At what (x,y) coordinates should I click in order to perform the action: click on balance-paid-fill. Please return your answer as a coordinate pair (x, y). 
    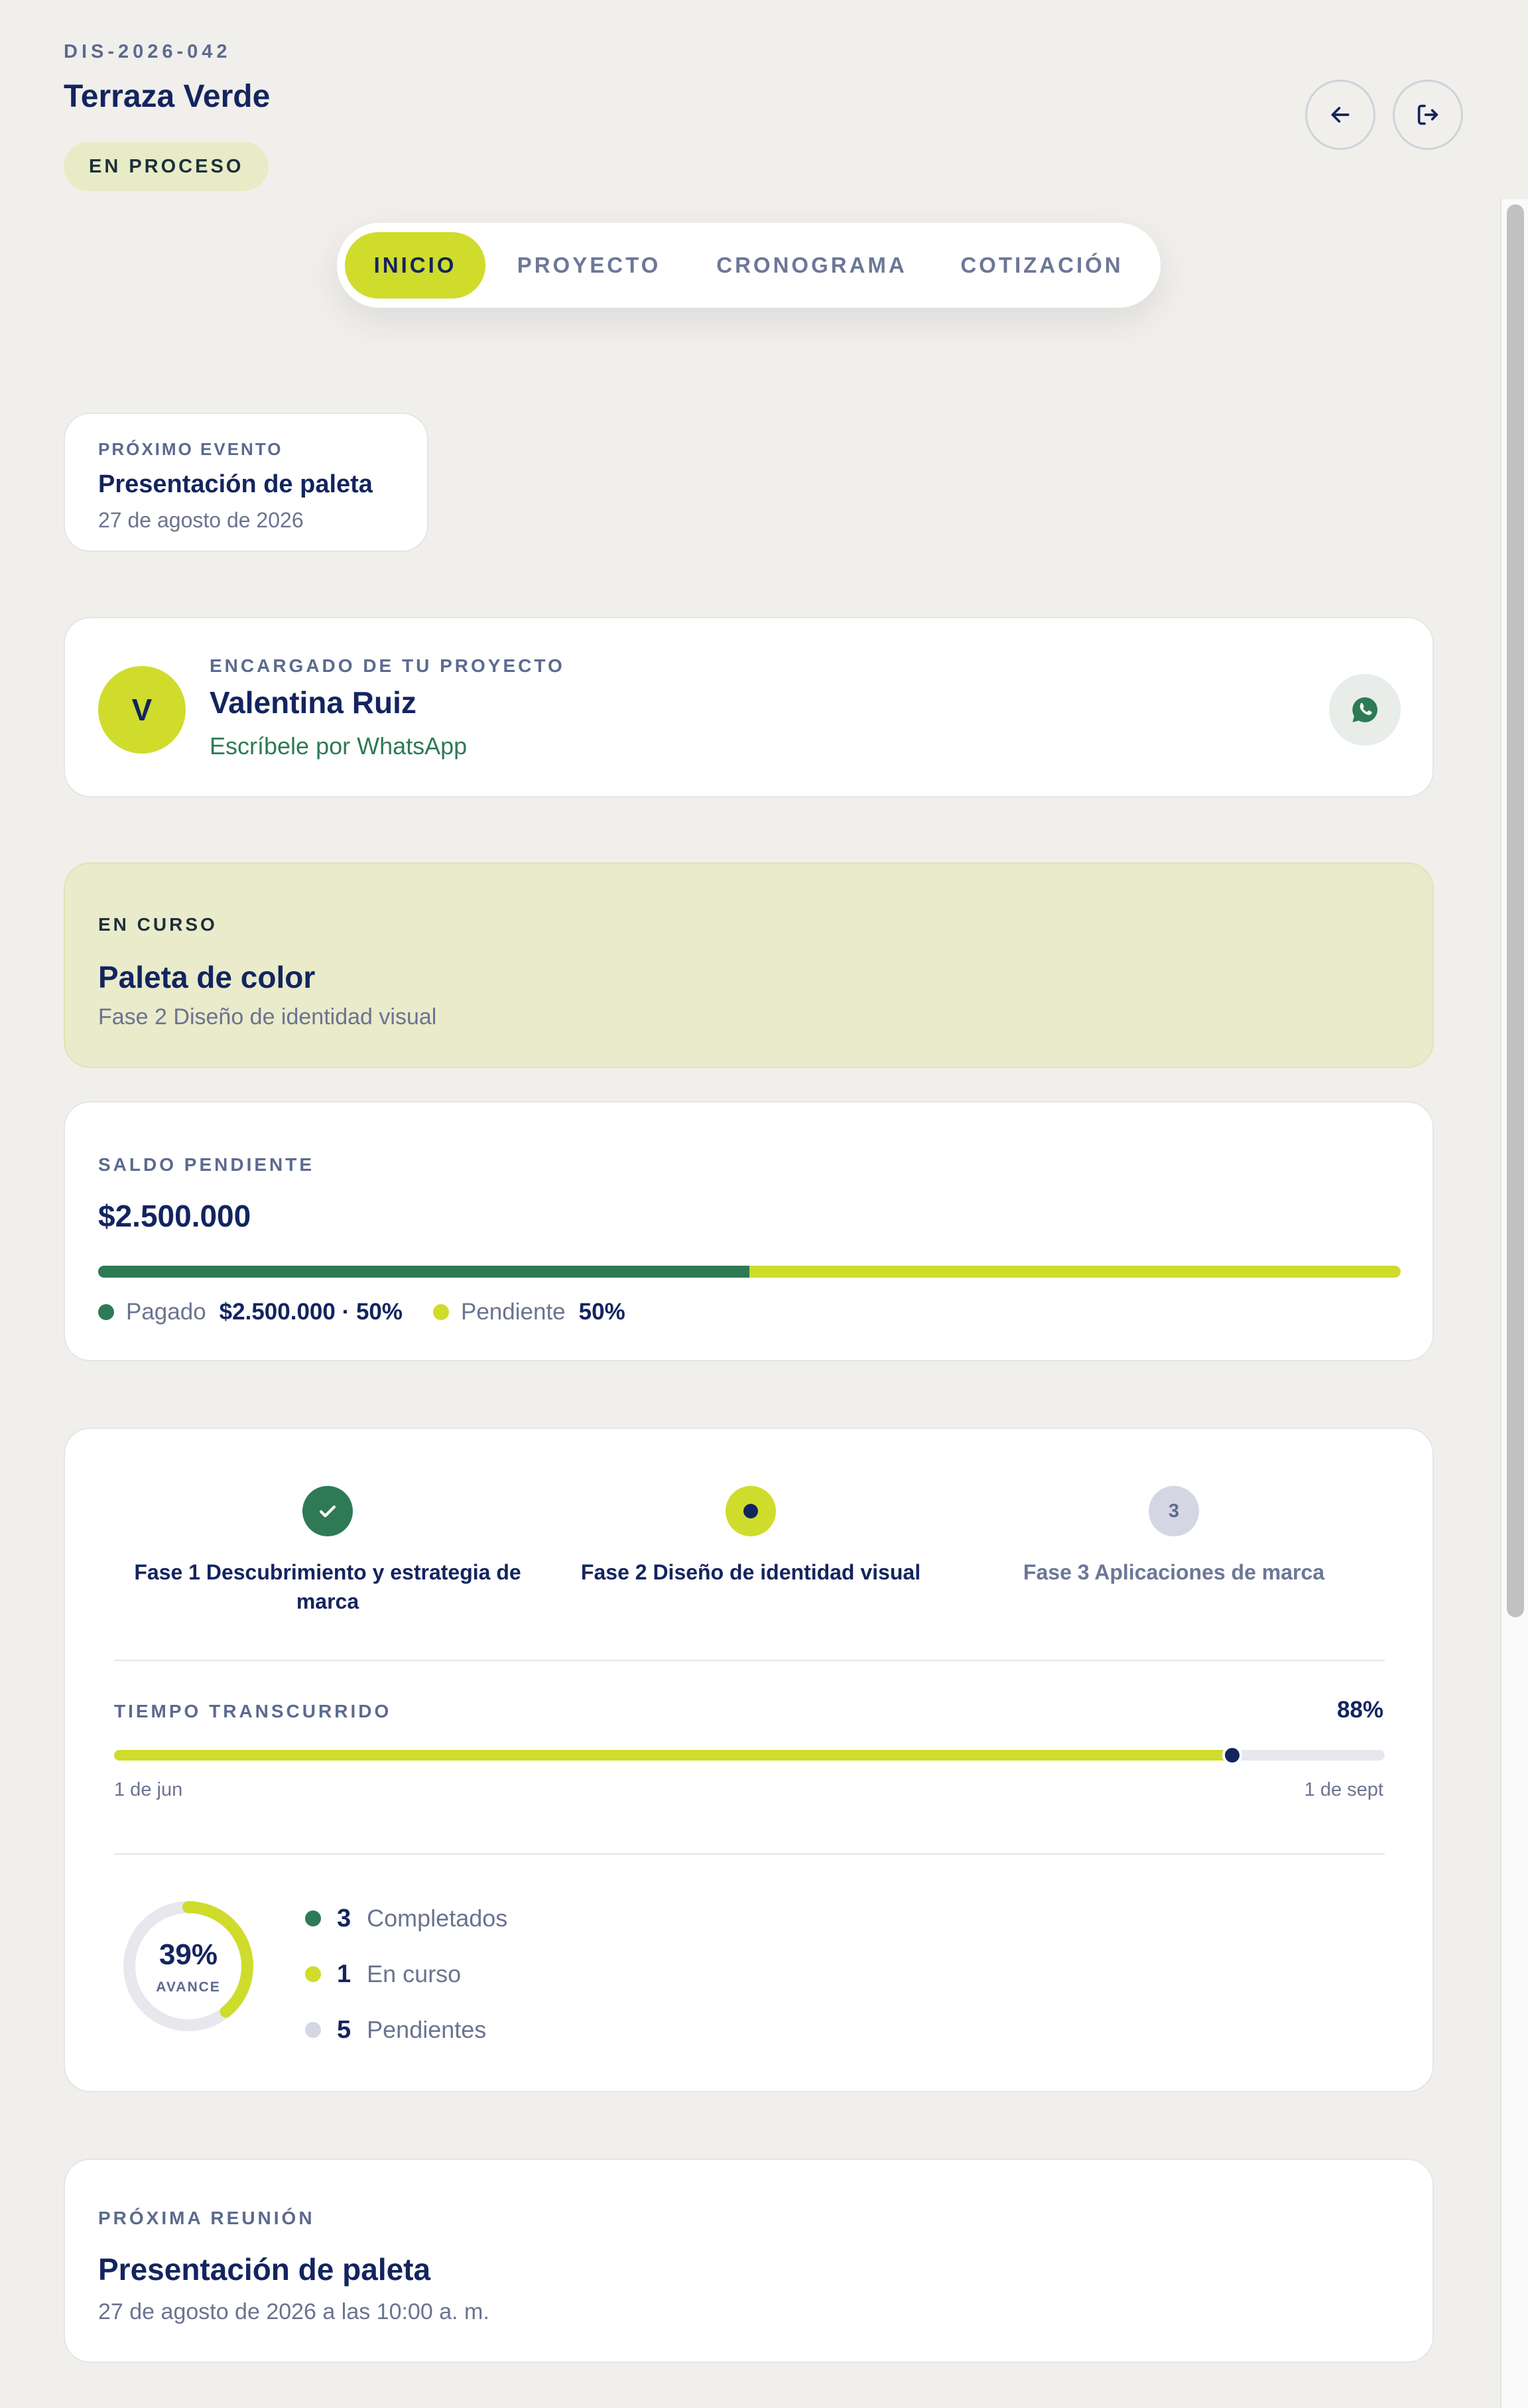
    Looking at the image, I should click on (423, 1272).